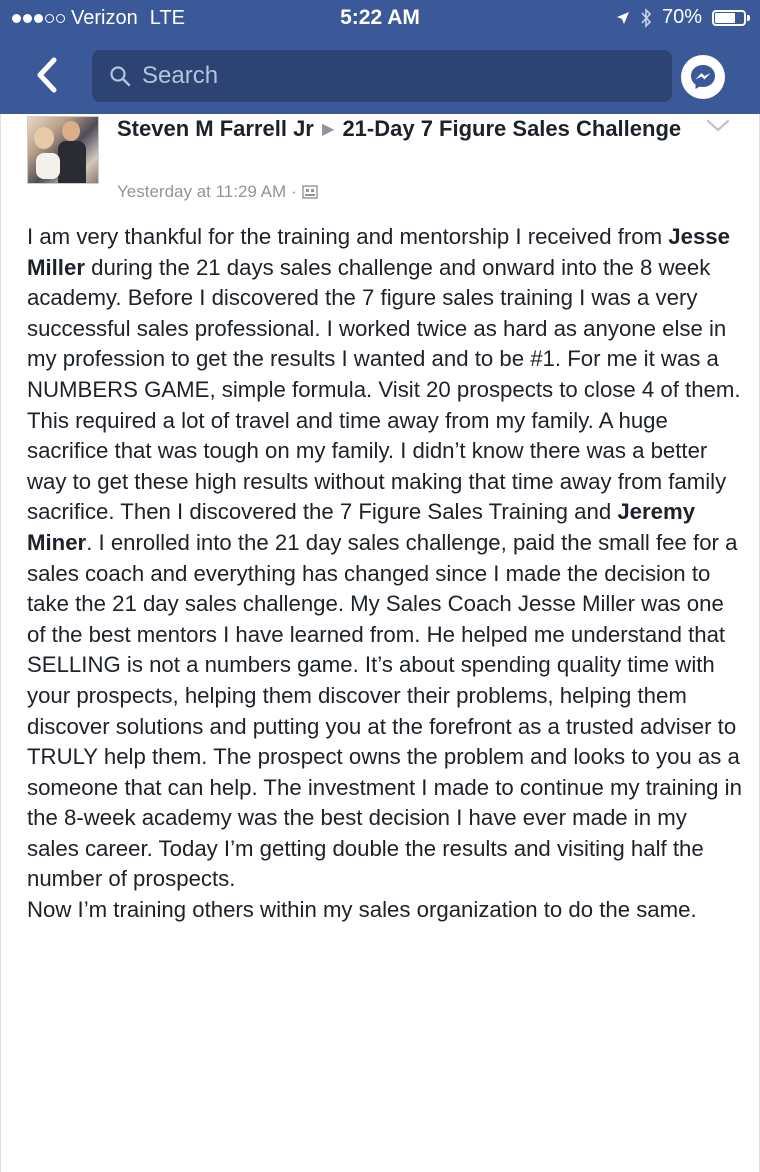 The width and height of the screenshot is (760, 1172). Describe the element at coordinates (215, 128) in the screenshot. I see `author-name: Steven M Farrell Jr` at that location.